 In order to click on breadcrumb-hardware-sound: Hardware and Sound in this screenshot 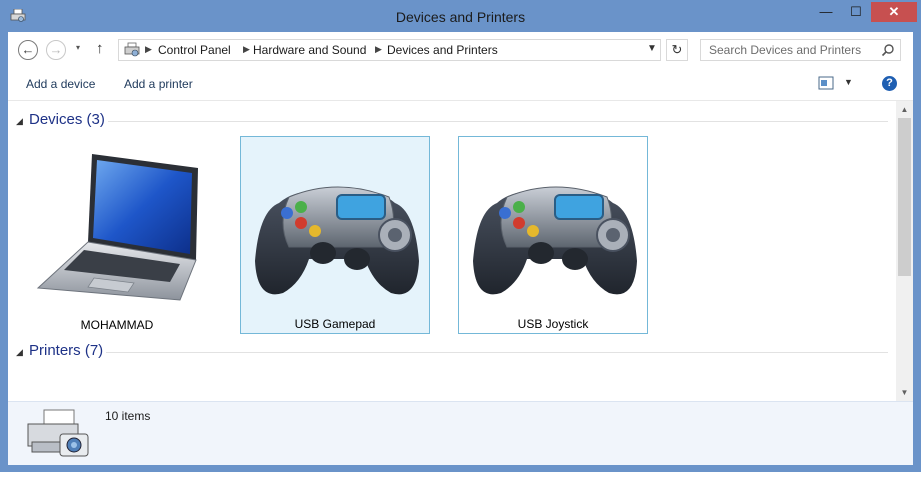, I will do `click(309, 50)`.